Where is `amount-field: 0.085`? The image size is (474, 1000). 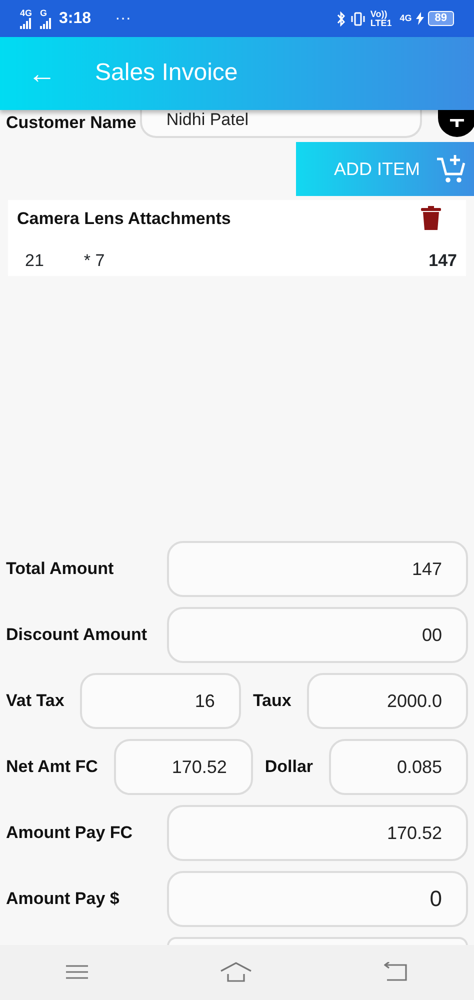 amount-field: 0.085 is located at coordinates (398, 767).